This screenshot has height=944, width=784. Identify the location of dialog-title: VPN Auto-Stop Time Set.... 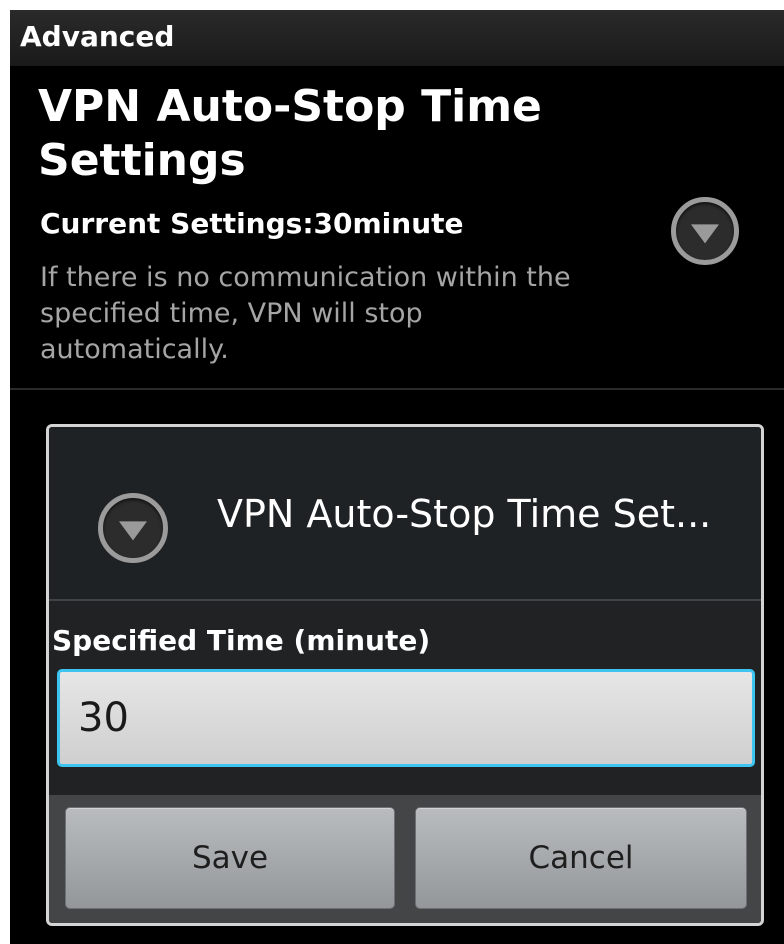
(464, 514).